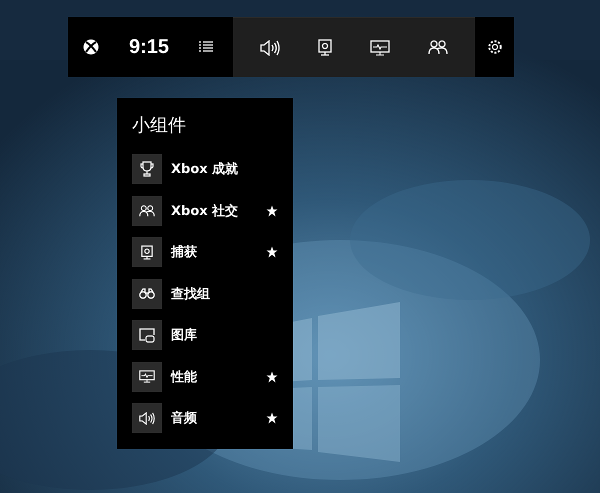 The width and height of the screenshot is (600, 493). I want to click on widget-name: 捕获, so click(218, 252).